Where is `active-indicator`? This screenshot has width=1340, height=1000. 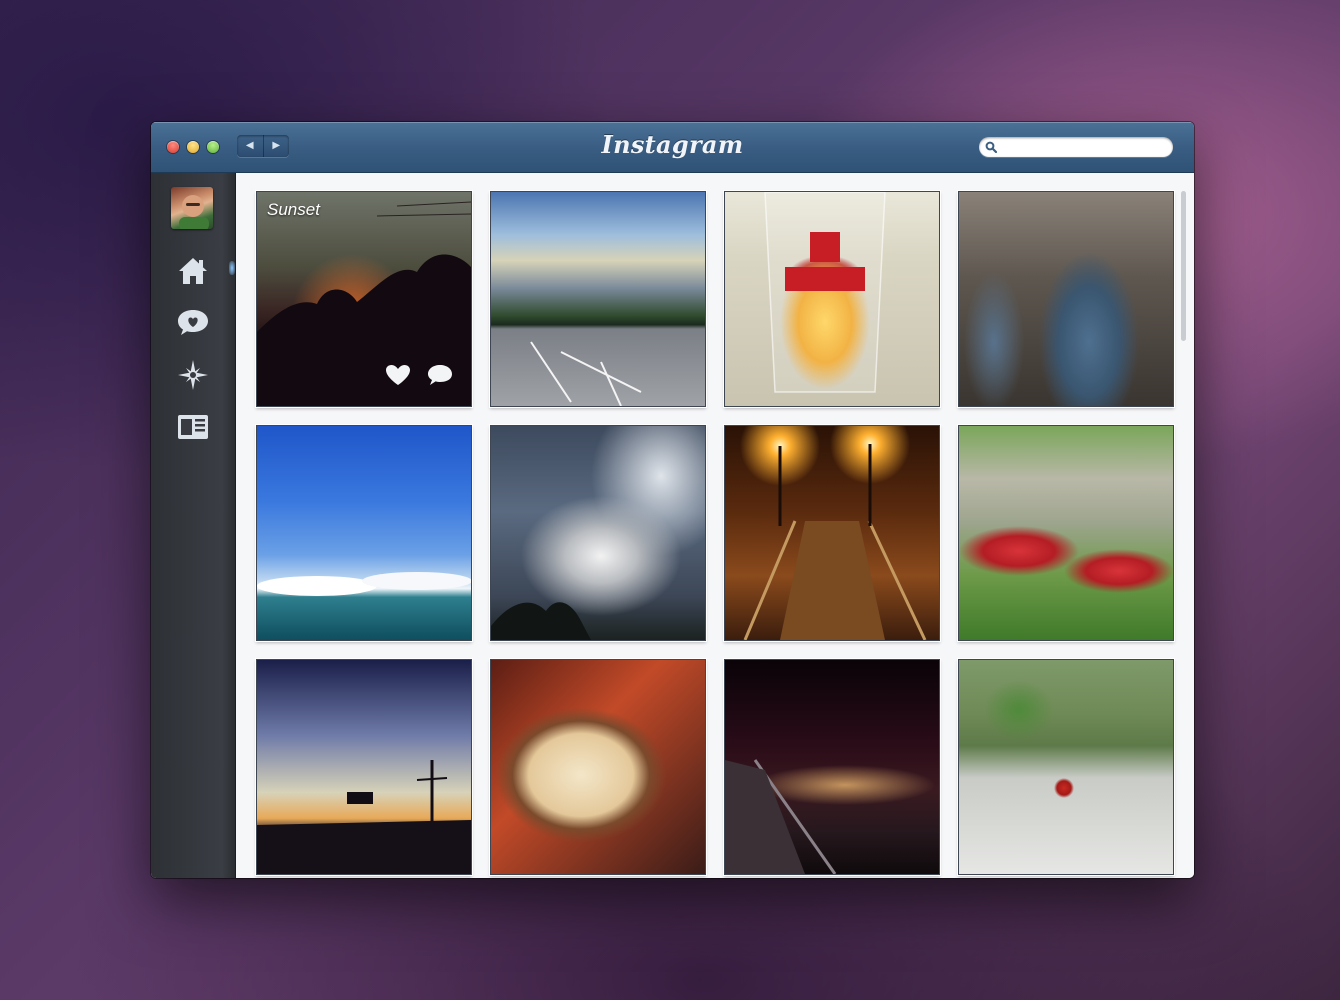
active-indicator is located at coordinates (232, 268).